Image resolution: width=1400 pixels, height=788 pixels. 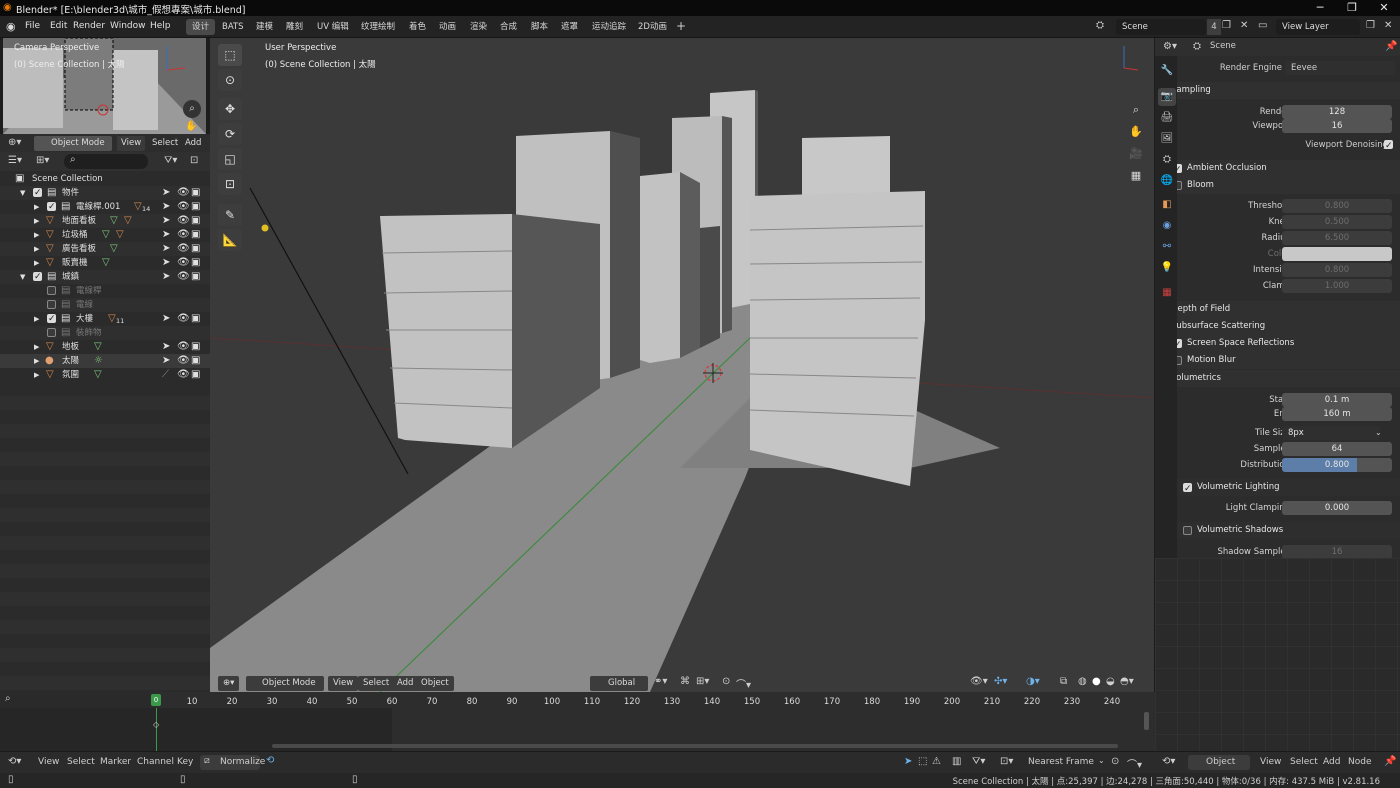 I want to click on menu-window: Window, so click(x=128, y=26).